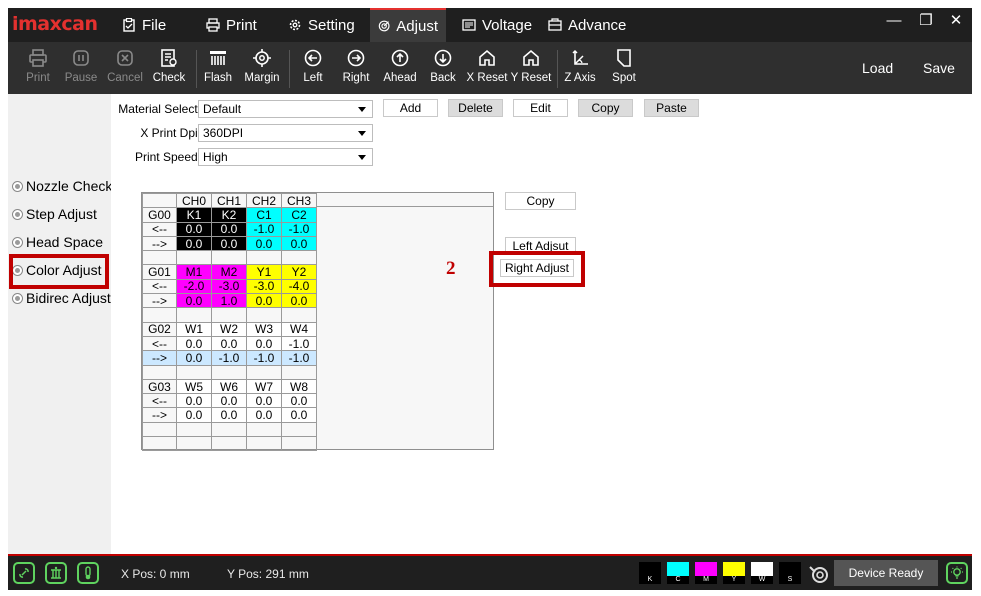  Describe the element at coordinates (497, 25) in the screenshot. I see `menu-voltage: Voltage` at that location.